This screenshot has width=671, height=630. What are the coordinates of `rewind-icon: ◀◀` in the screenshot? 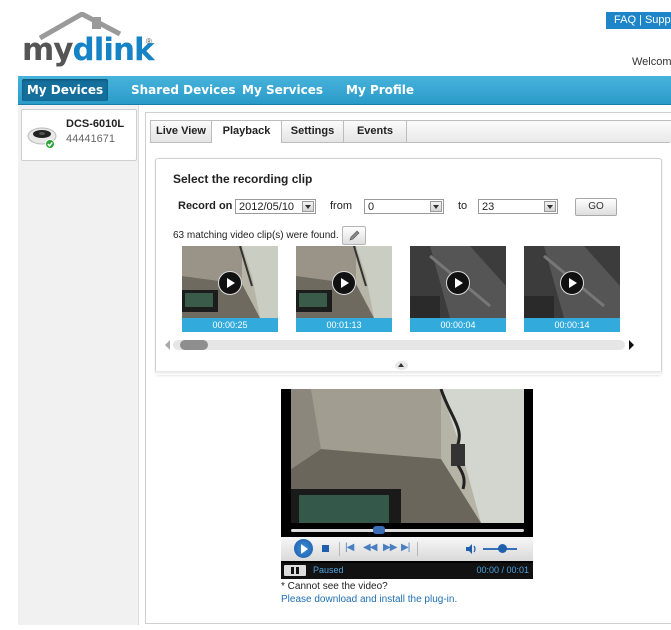 It's located at (370, 547).